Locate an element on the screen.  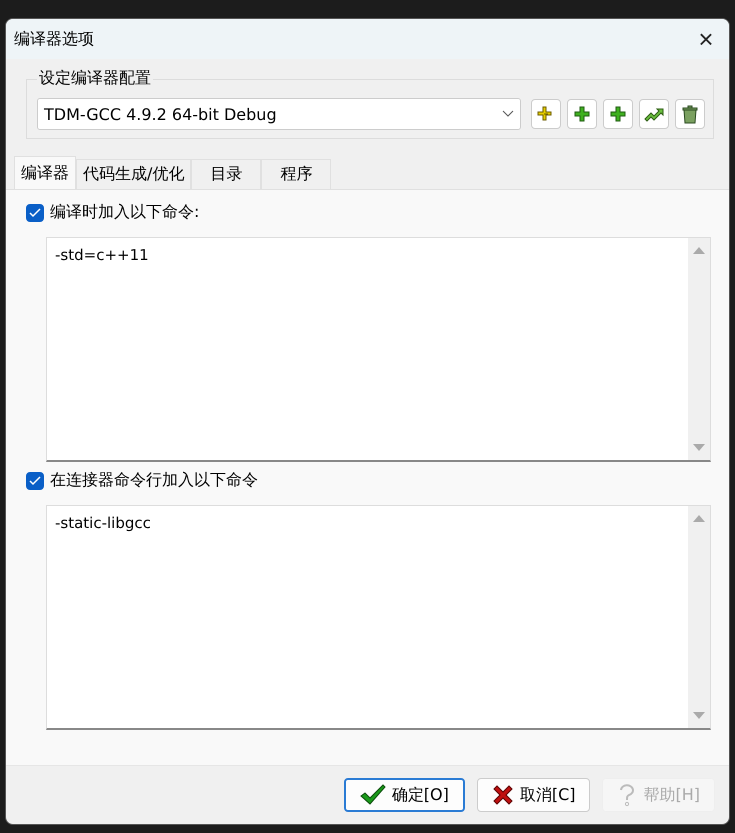
tab: 程序 is located at coordinates (296, 174).